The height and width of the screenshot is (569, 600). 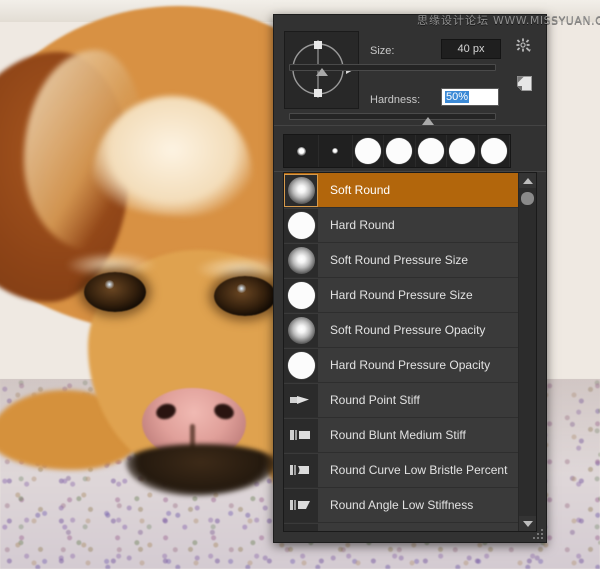 I want to click on panel-menu-button, so click(x=526, y=45).